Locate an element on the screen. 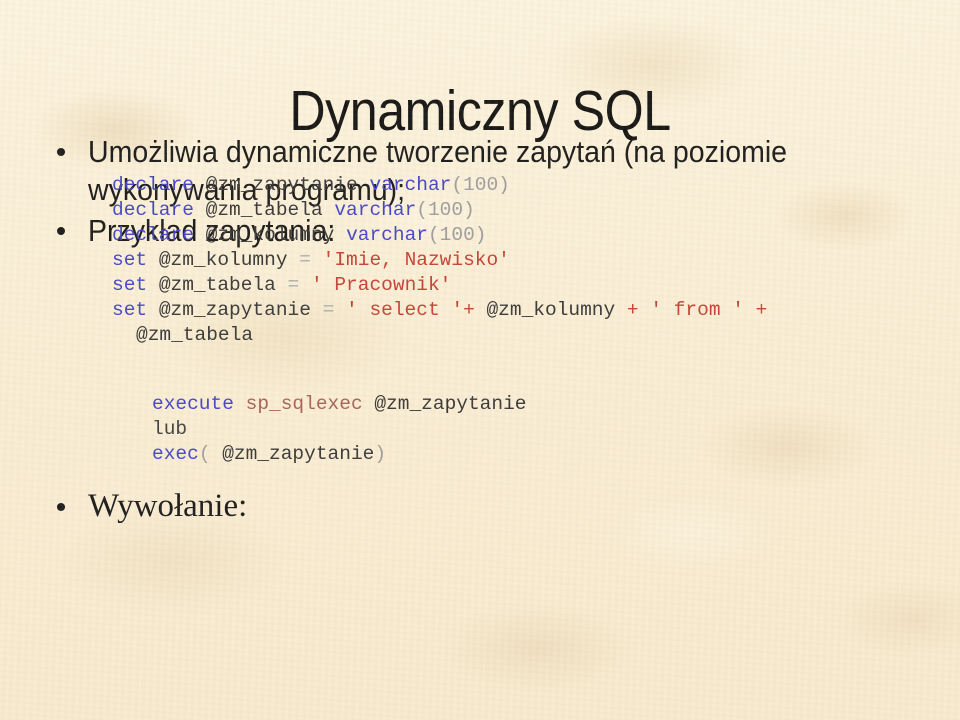 The height and width of the screenshot is (720, 960). code-line: lub is located at coordinates (339, 429).